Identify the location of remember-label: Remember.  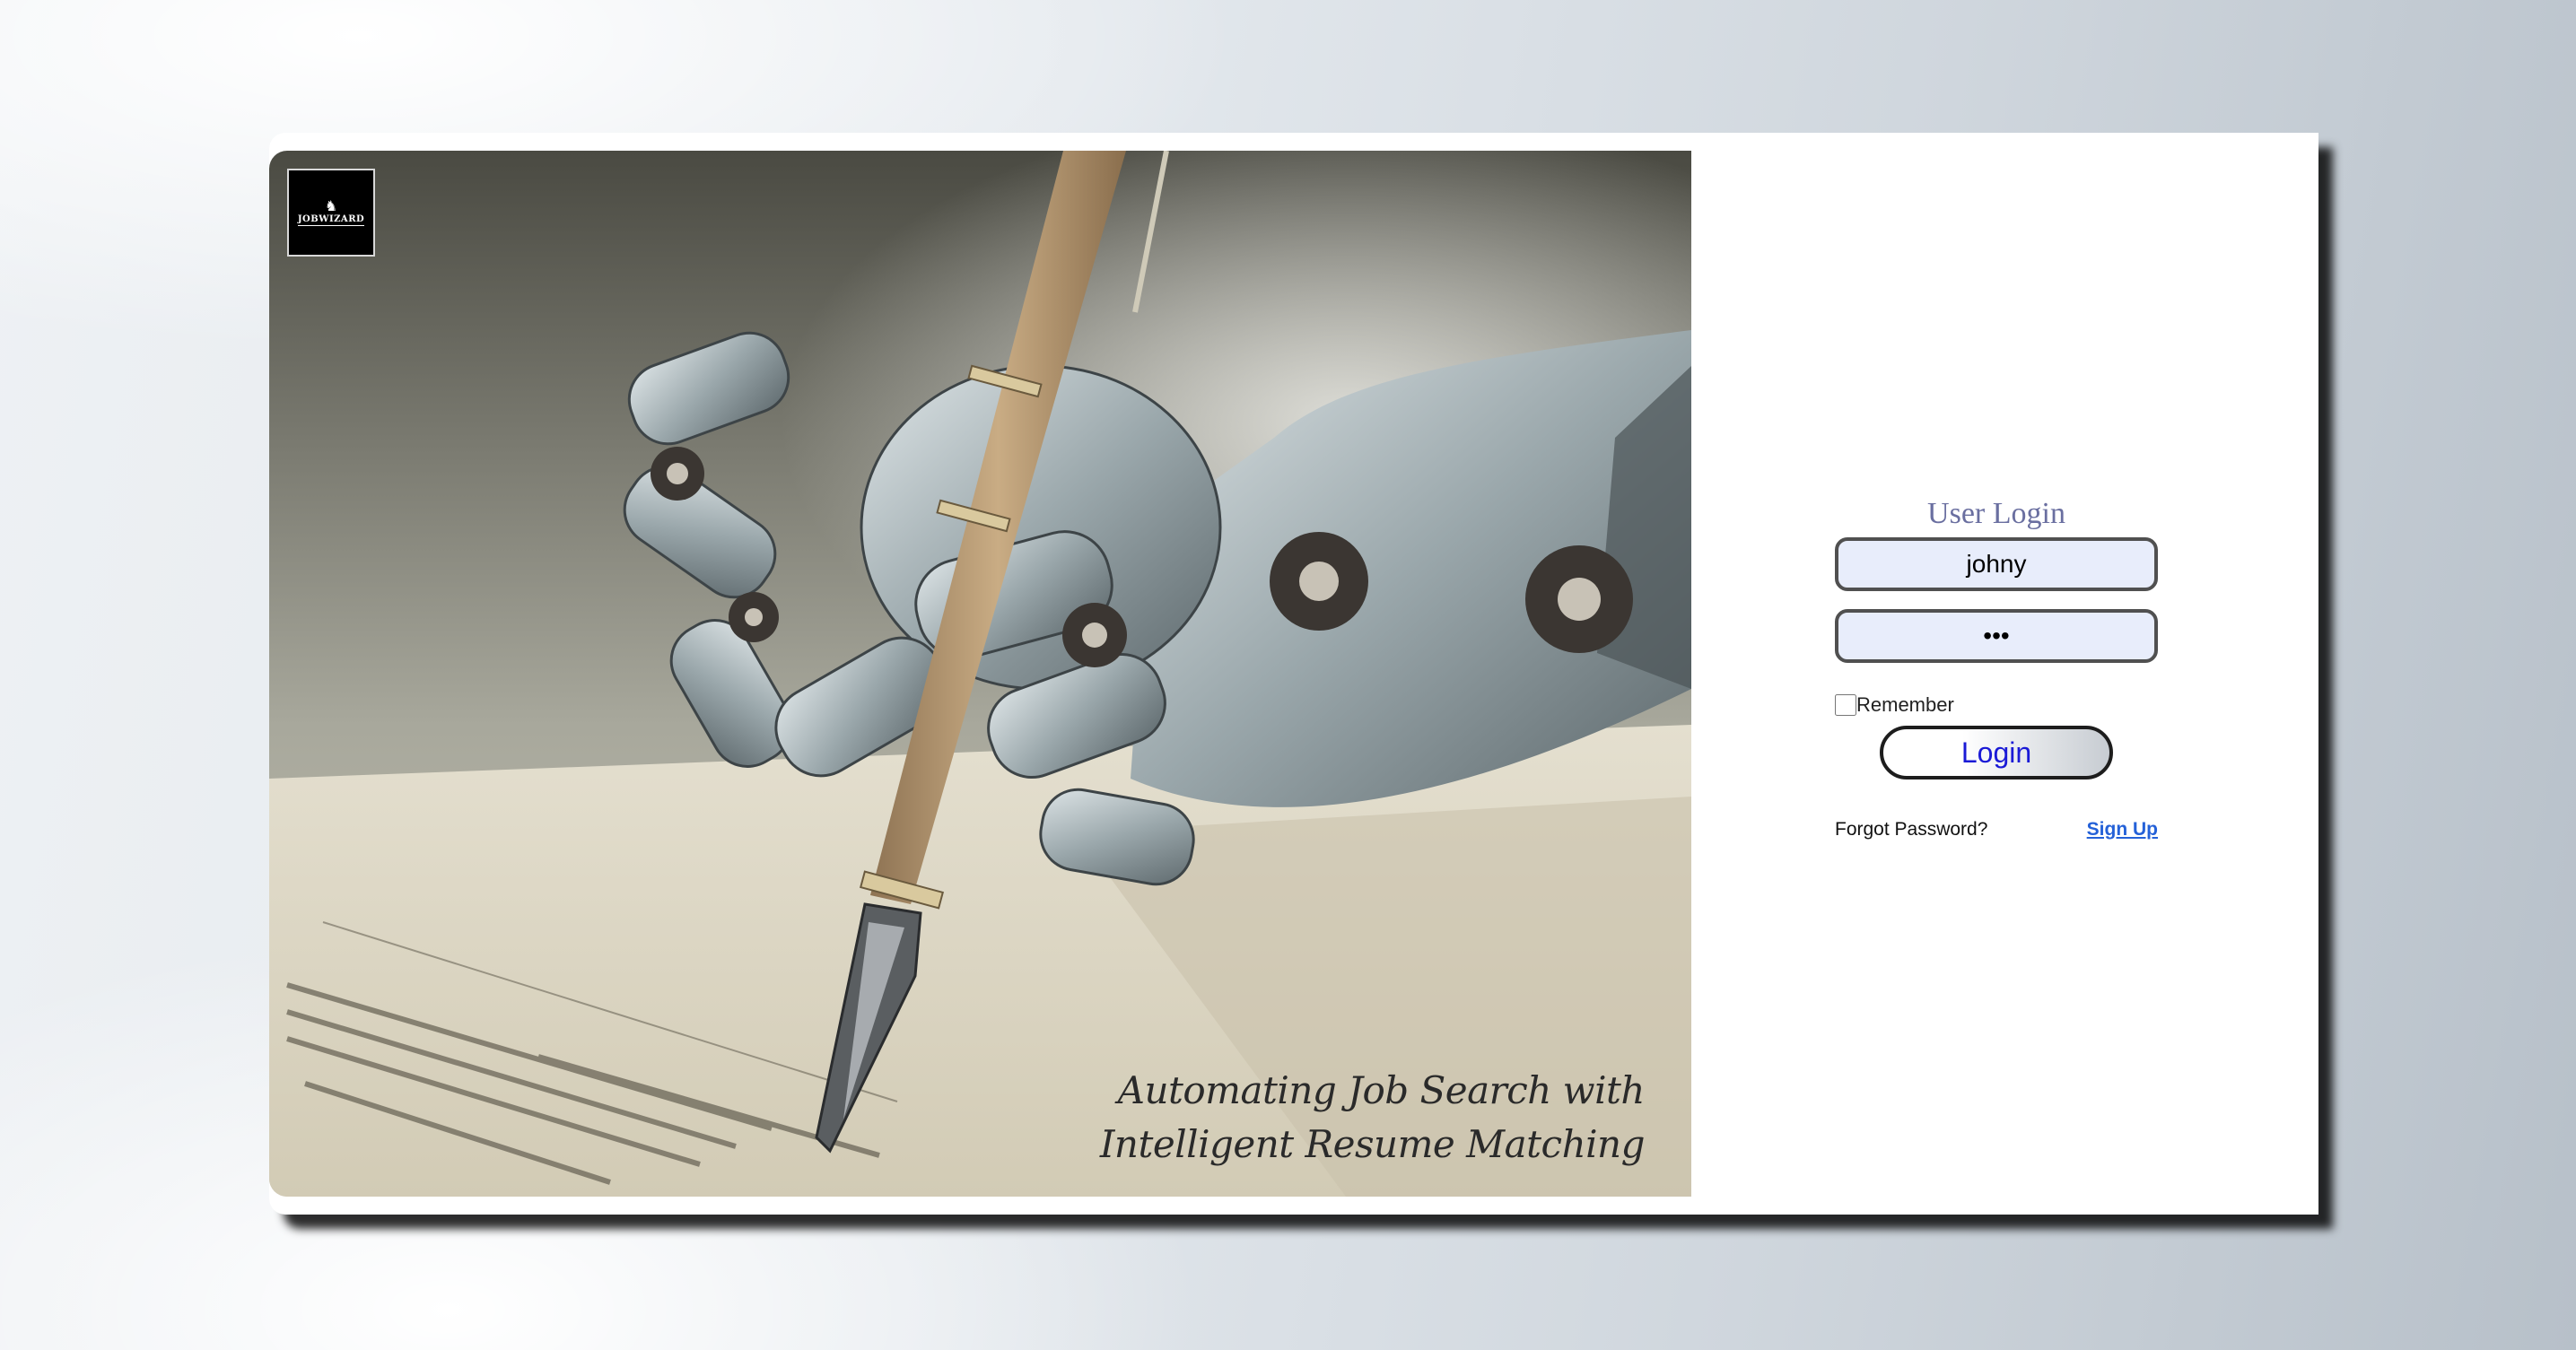
(1905, 704).